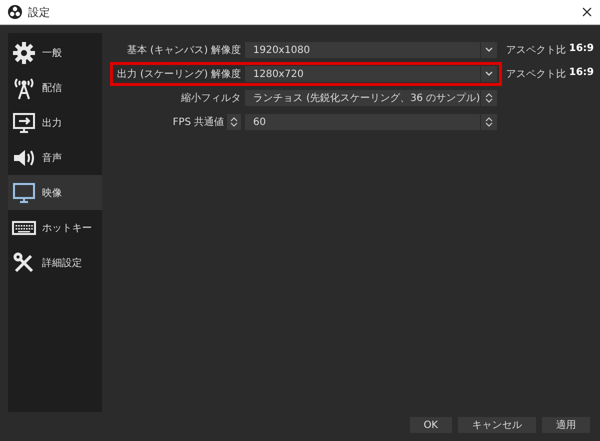 This screenshot has width=600, height=441. What do you see at coordinates (431, 425) in the screenshot?
I see `dialog-button: OK` at bounding box center [431, 425].